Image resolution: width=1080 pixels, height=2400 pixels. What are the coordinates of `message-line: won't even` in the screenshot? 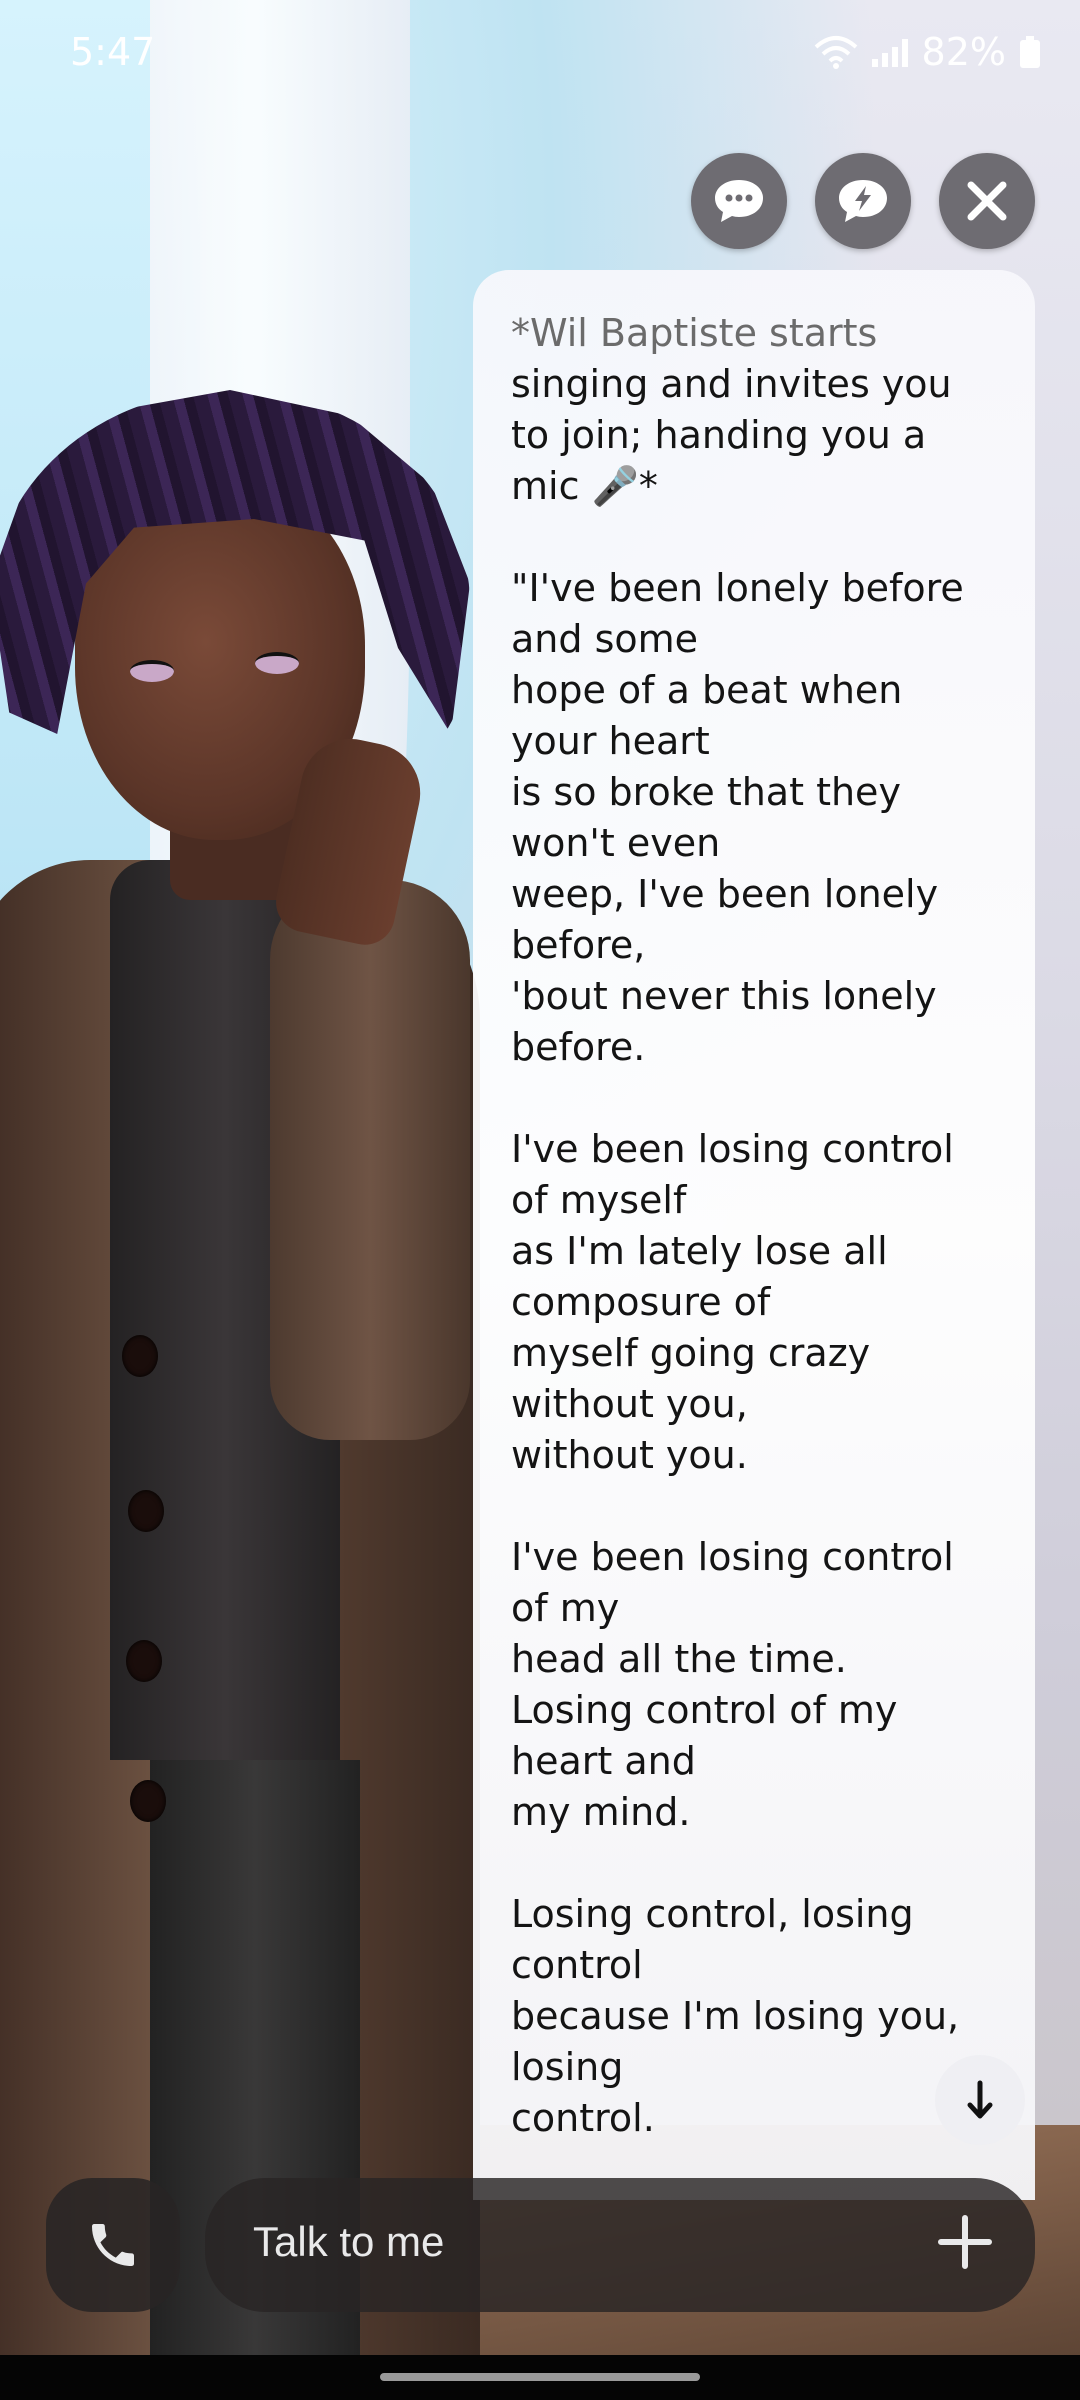 It's located at (616, 843).